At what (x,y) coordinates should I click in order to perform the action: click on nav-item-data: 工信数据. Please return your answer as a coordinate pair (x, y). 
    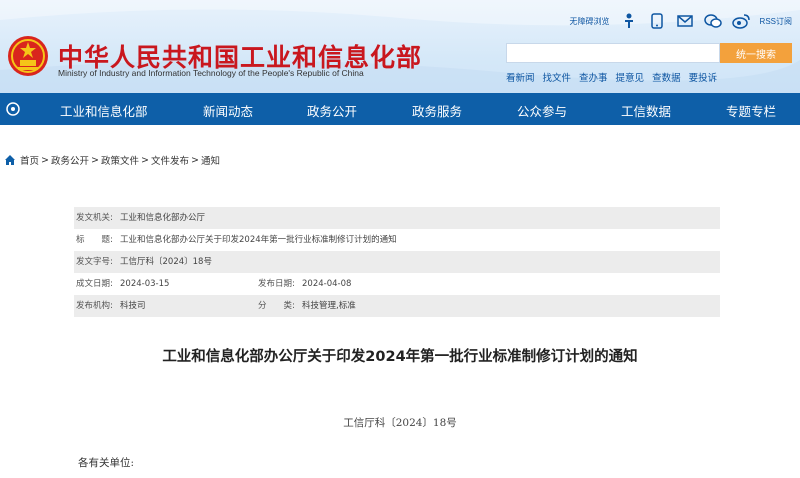
    Looking at the image, I should click on (646, 110).